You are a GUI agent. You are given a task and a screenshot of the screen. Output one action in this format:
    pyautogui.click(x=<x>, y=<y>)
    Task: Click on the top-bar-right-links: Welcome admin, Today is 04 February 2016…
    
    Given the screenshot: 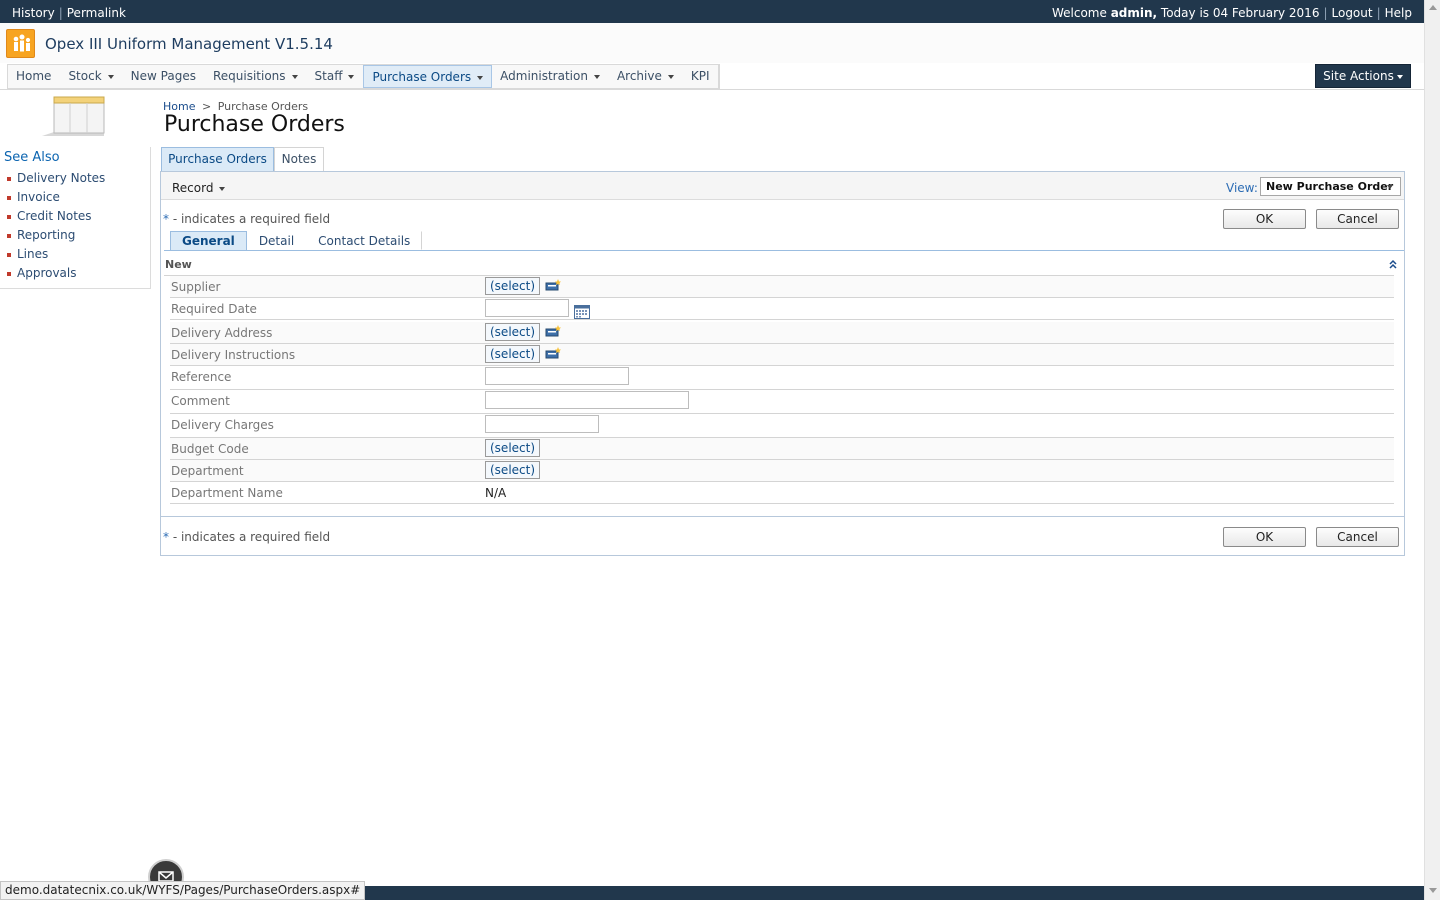 What is the action you would take?
    pyautogui.click(x=1231, y=13)
    